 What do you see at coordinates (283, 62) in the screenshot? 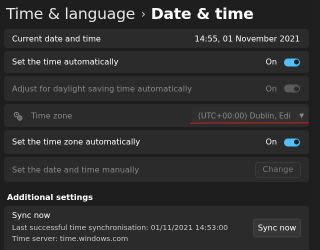
I see `set-time-automatically-control: On` at bounding box center [283, 62].